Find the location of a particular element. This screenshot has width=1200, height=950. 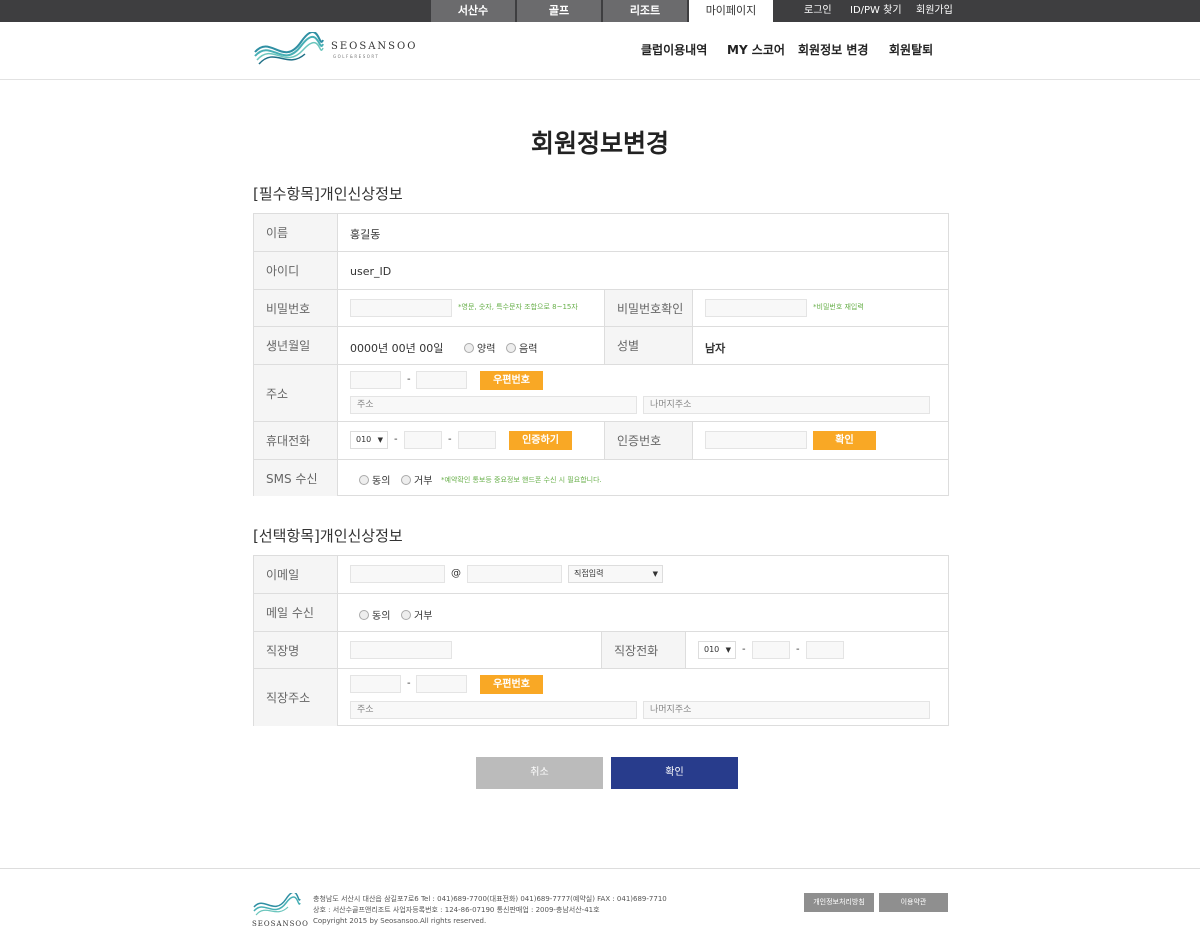

company-phone-prefix-select: 010 ▼ is located at coordinates (717, 650).